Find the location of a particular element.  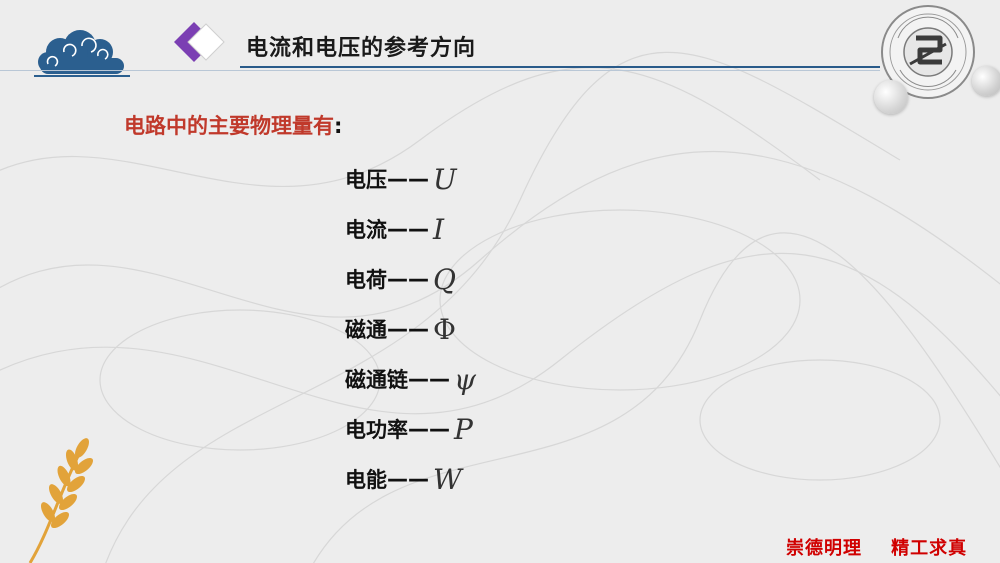

quantity-symbol: W is located at coordinates (447, 479).